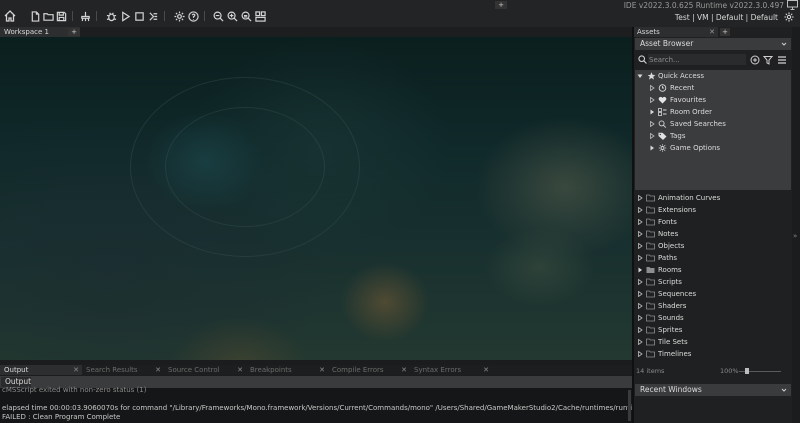 The width and height of the screenshot is (800, 423). I want to click on asset-search-row, so click(713, 60).